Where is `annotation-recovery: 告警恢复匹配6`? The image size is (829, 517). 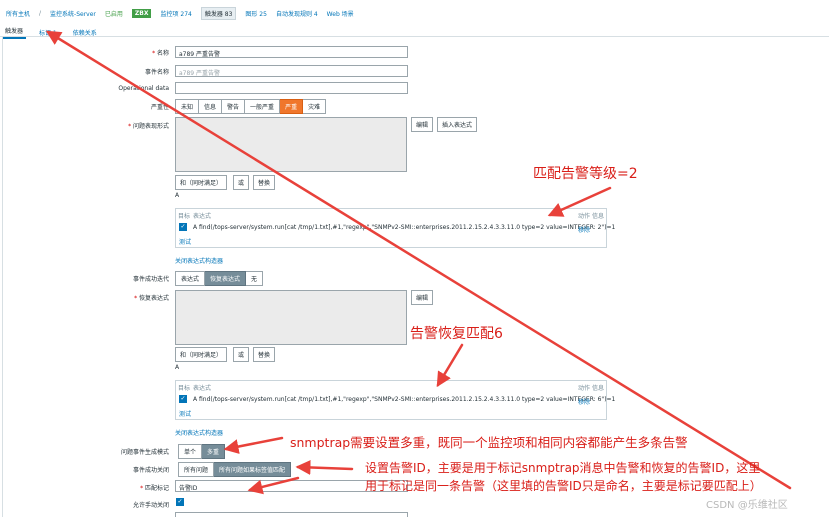
annotation-recovery: 告警恢复匹配6 is located at coordinates (456, 334).